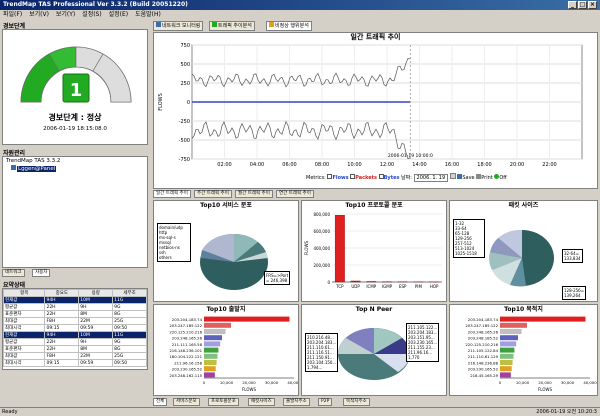 This screenshot has height=416, width=600. What do you see at coordinates (261, 402) in the screenshot?
I see `bottom-tab-3: 패킷사이즈` at bounding box center [261, 402].